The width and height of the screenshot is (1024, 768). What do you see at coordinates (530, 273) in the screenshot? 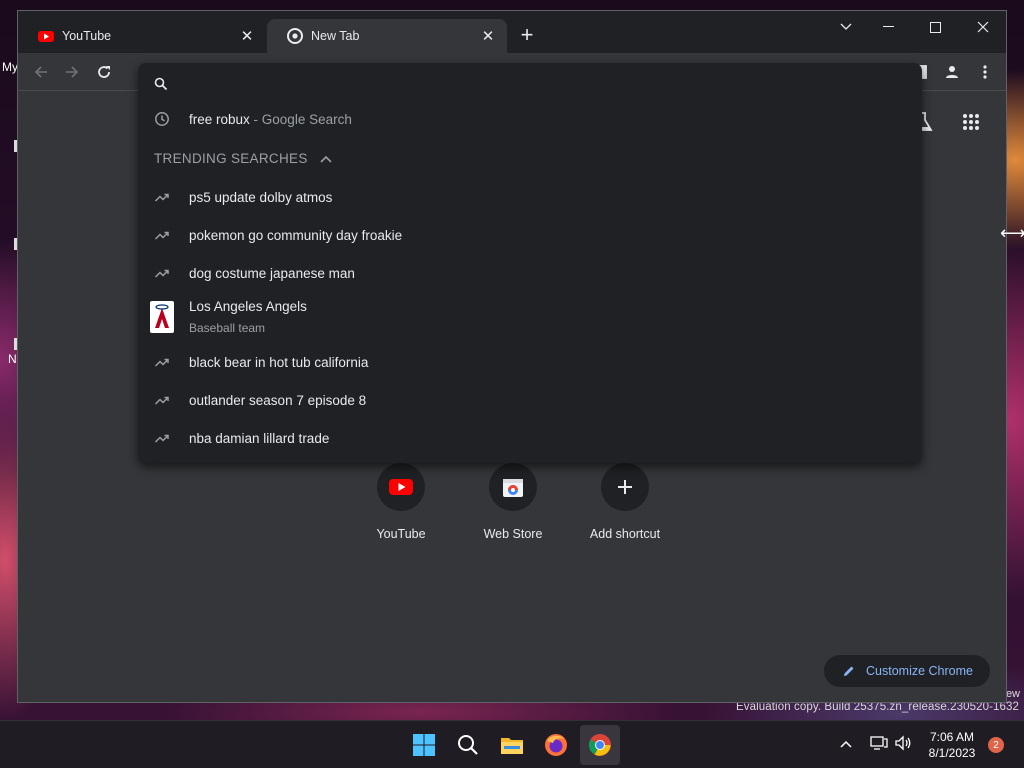
I see `trending-suggestion: dog costume japanese man` at bounding box center [530, 273].